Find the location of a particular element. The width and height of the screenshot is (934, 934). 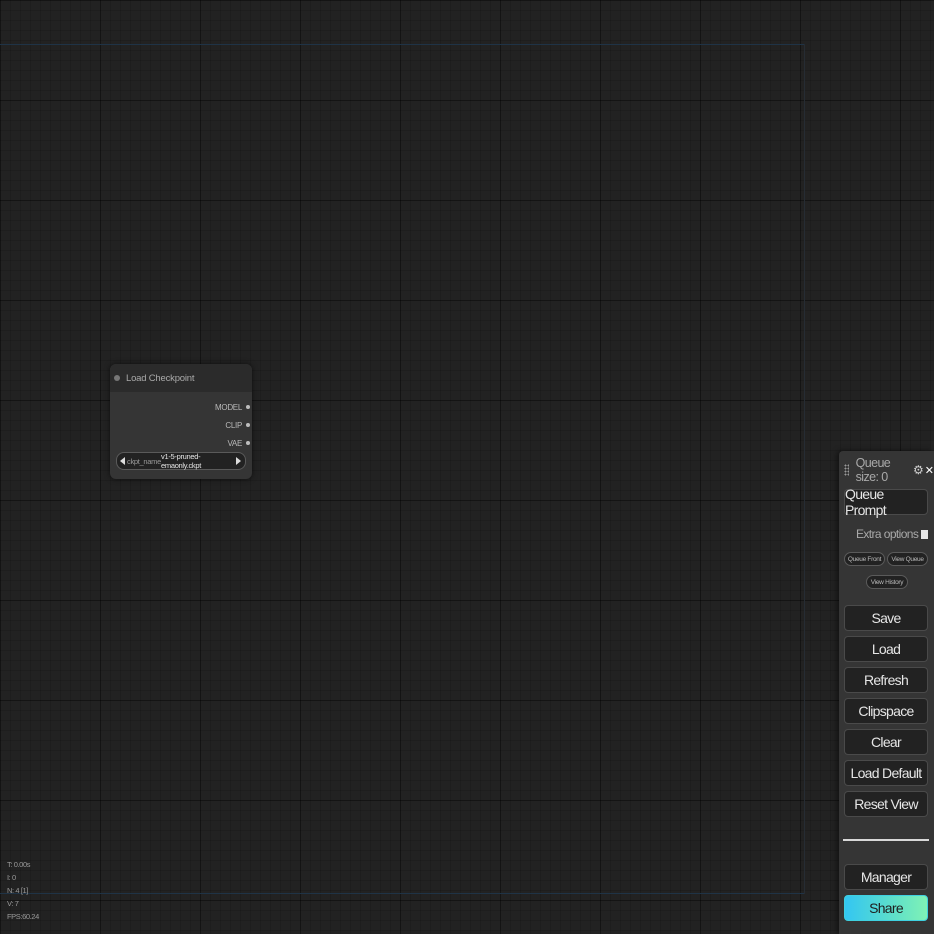

manager-button: Manager is located at coordinates (886, 877).